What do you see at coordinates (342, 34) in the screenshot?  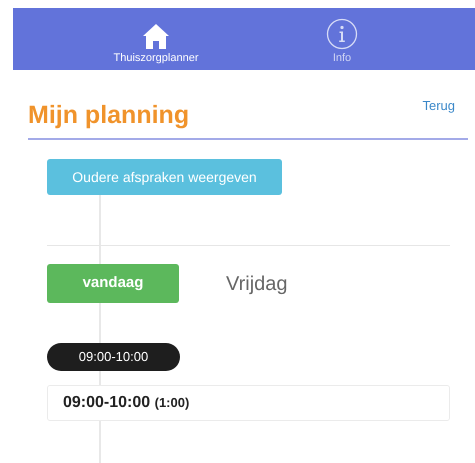 I see `info-icon` at bounding box center [342, 34].